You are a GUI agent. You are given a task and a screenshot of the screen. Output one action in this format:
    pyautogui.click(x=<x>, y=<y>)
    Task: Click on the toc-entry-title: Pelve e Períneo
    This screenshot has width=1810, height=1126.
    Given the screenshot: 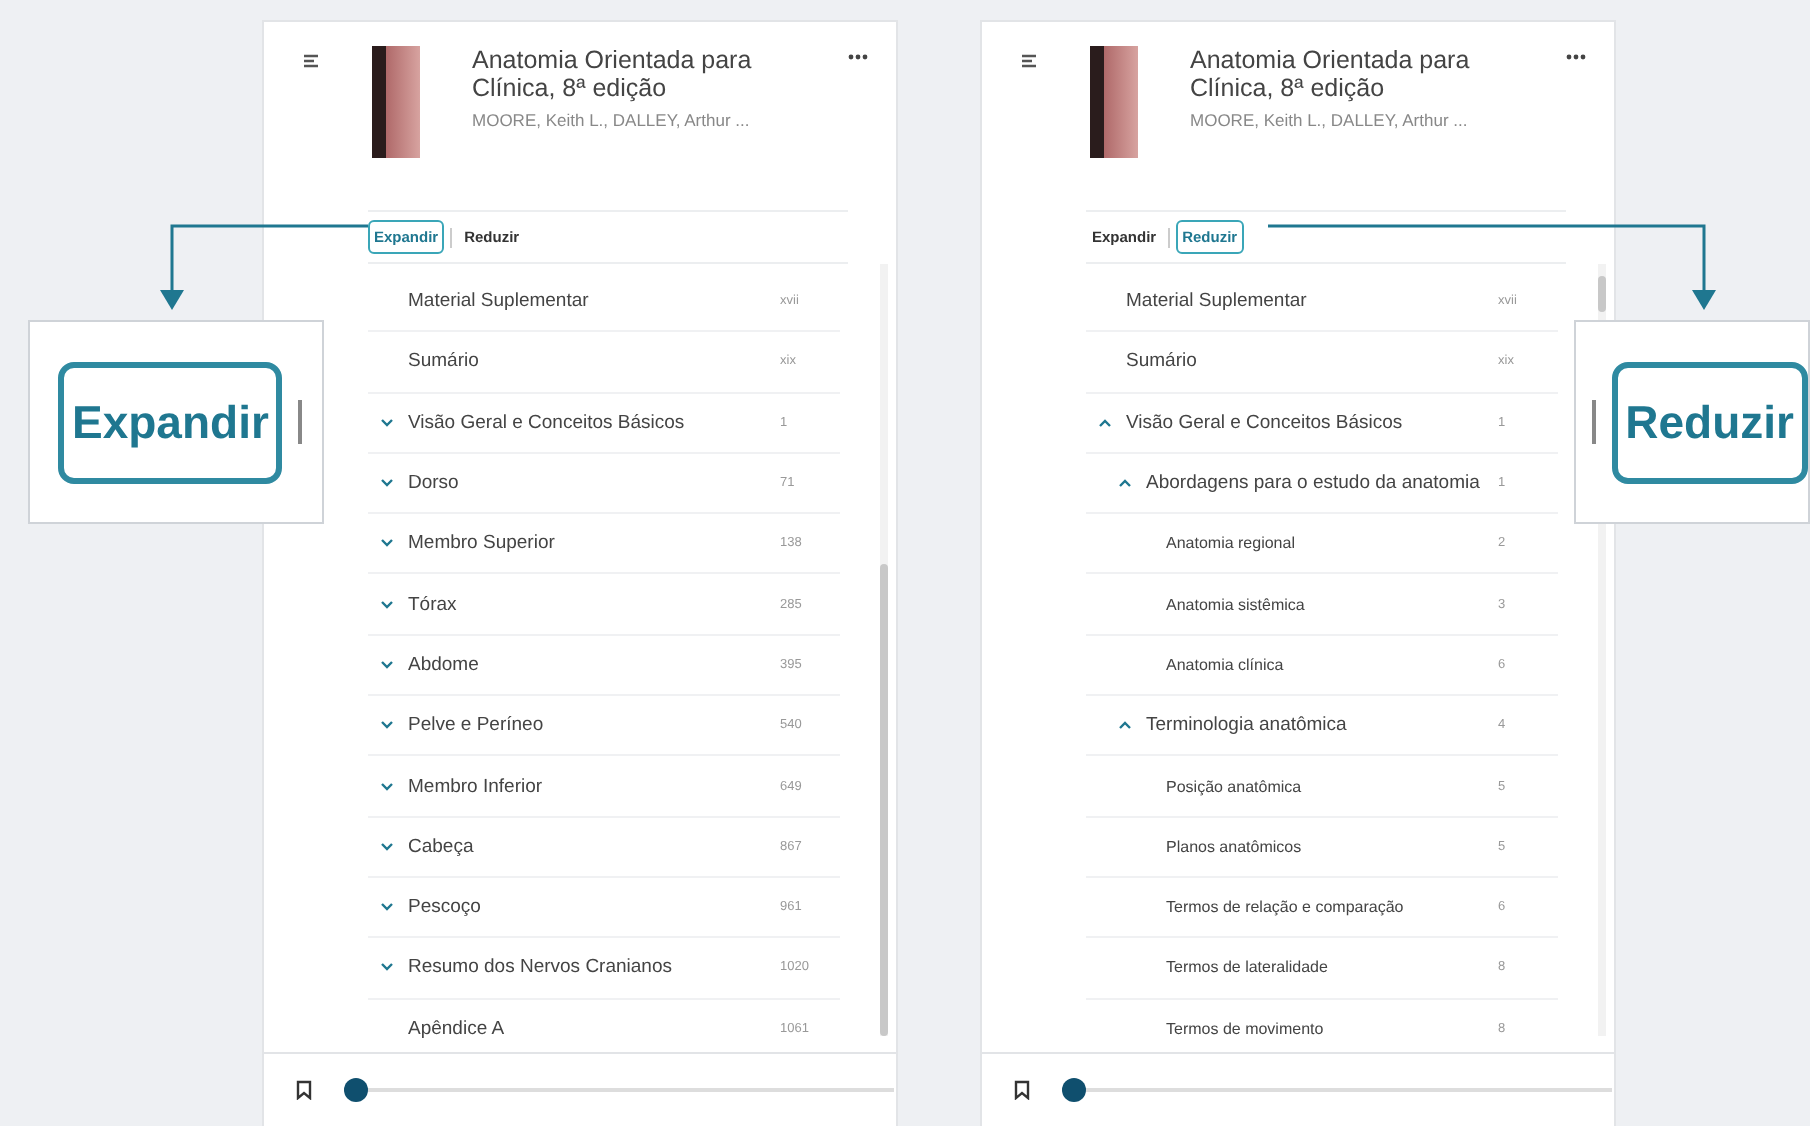 What is the action you would take?
    pyautogui.click(x=477, y=725)
    